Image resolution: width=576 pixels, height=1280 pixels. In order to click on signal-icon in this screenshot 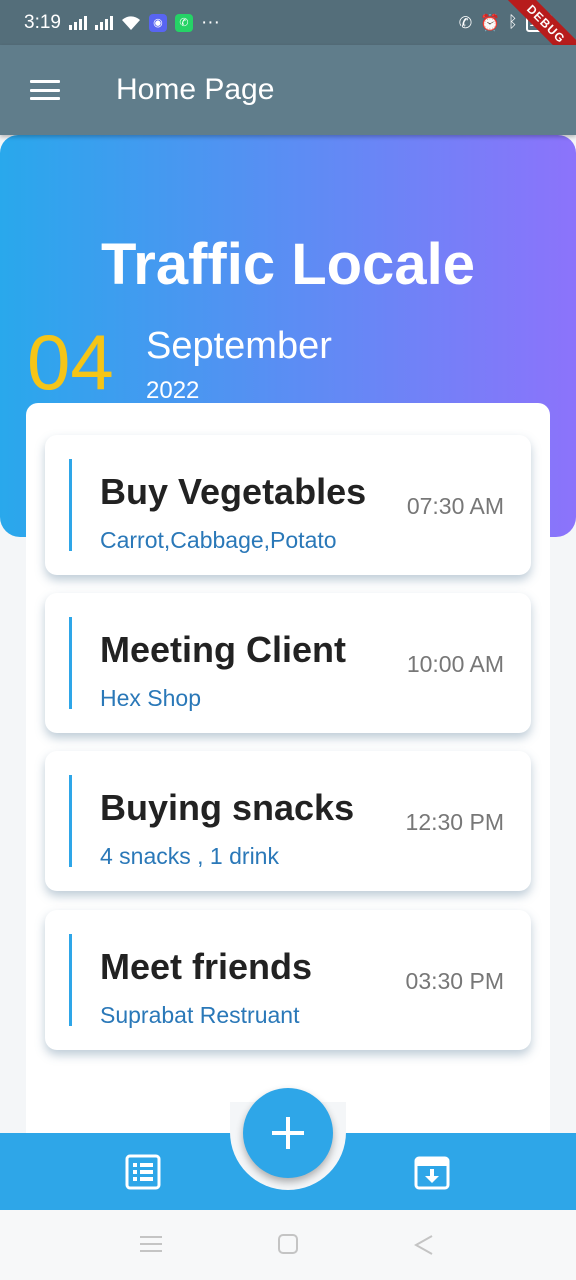, I will do `click(77, 22)`.